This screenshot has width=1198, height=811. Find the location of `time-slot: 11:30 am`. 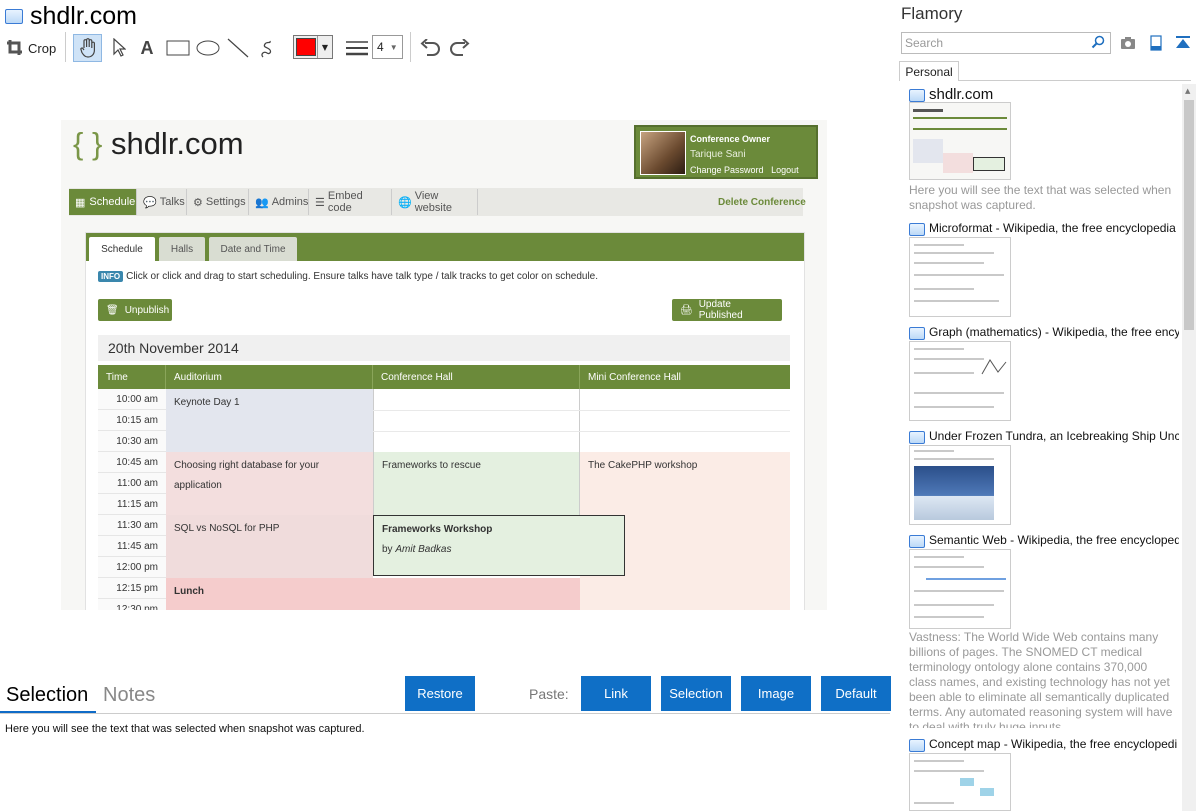

time-slot: 11:30 am is located at coordinates (132, 525).